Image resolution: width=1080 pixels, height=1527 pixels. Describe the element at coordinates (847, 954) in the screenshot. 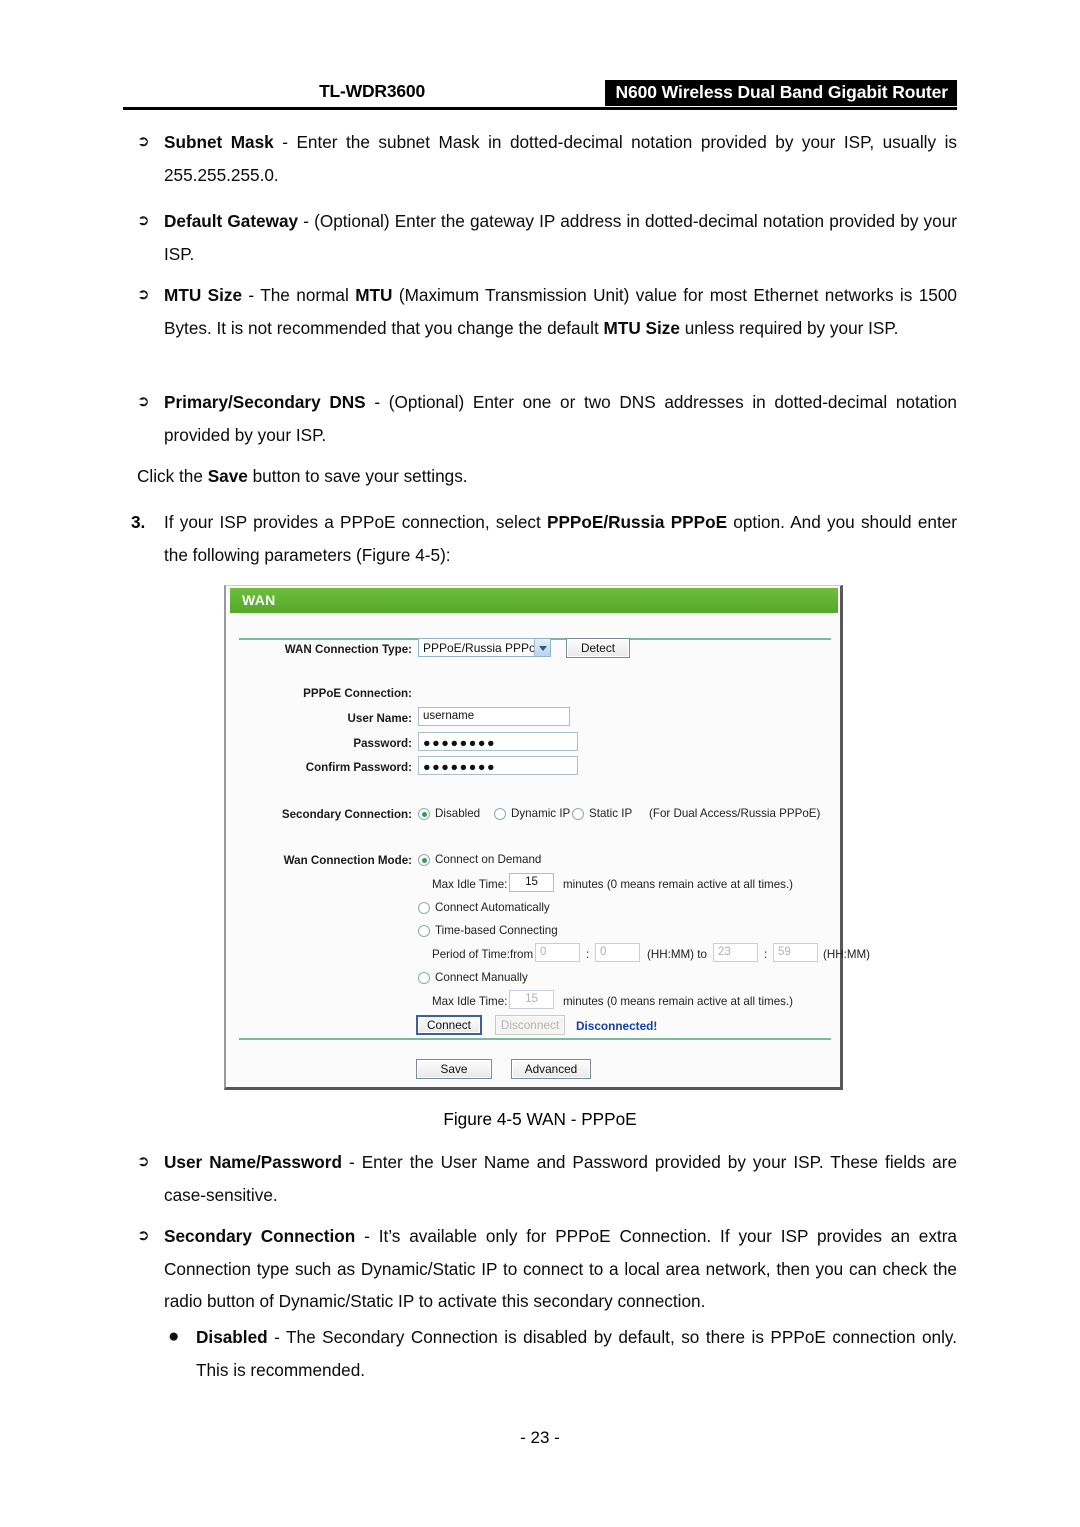

I see `period-hhmm-note-2: (HH:MM)` at that location.